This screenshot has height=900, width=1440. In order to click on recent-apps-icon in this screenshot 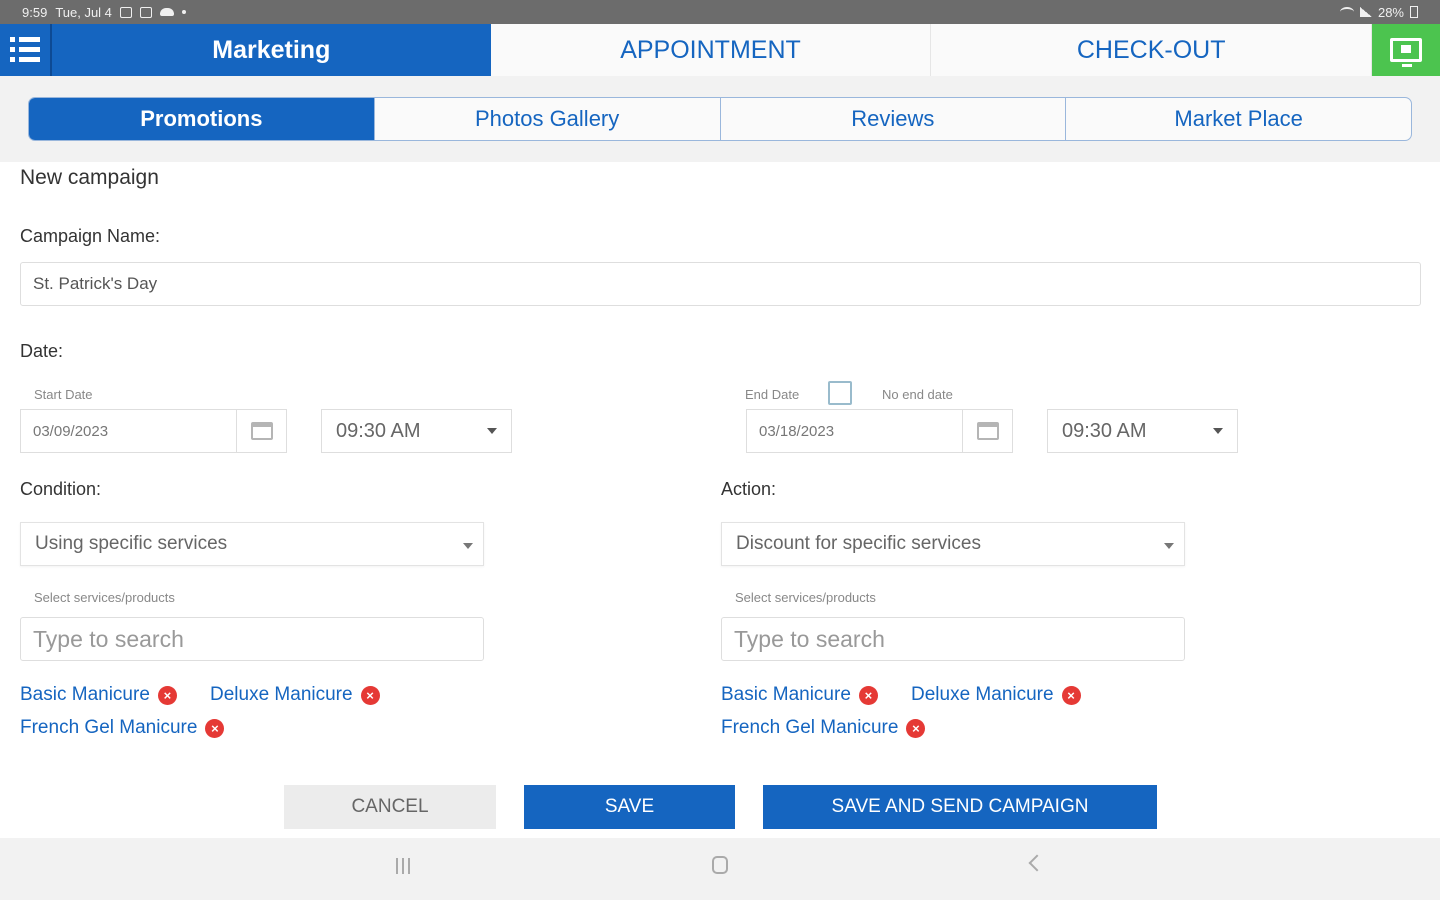, I will do `click(404, 867)`.